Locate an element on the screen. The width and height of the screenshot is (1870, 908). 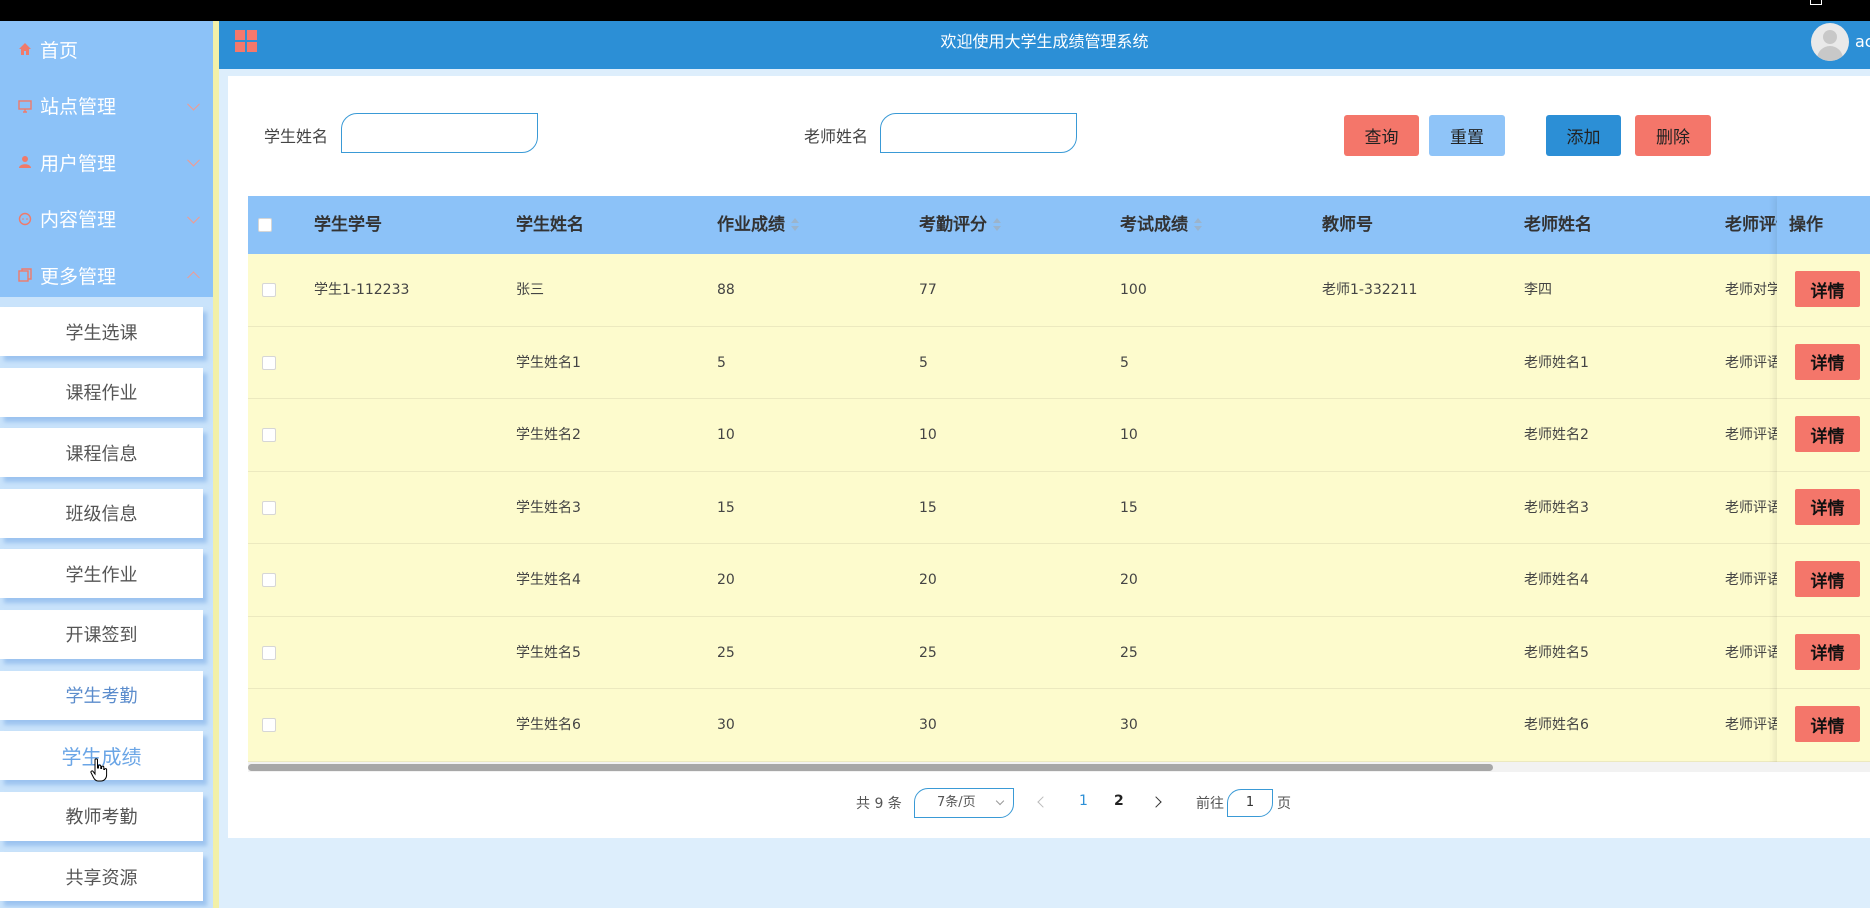
query-button: 查询 is located at coordinates (1381, 135).